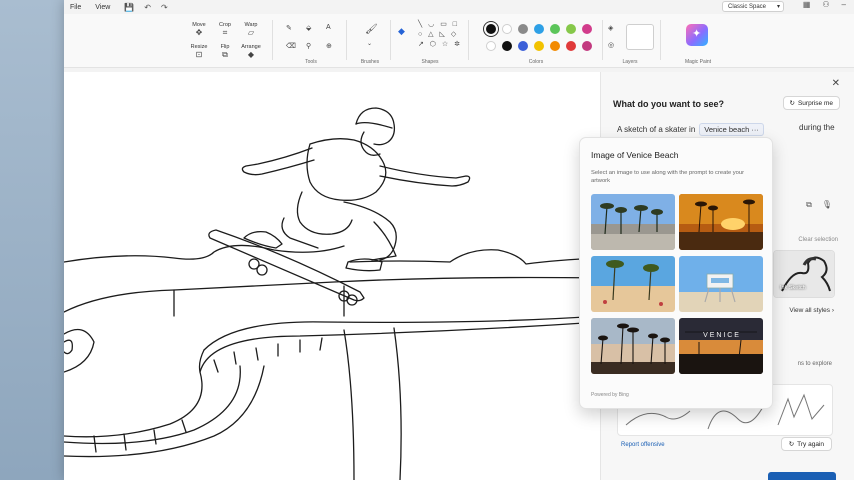 The width and height of the screenshot is (854, 480). Describe the element at coordinates (75, 7) in the screenshot. I see `menu-file: File` at that location.